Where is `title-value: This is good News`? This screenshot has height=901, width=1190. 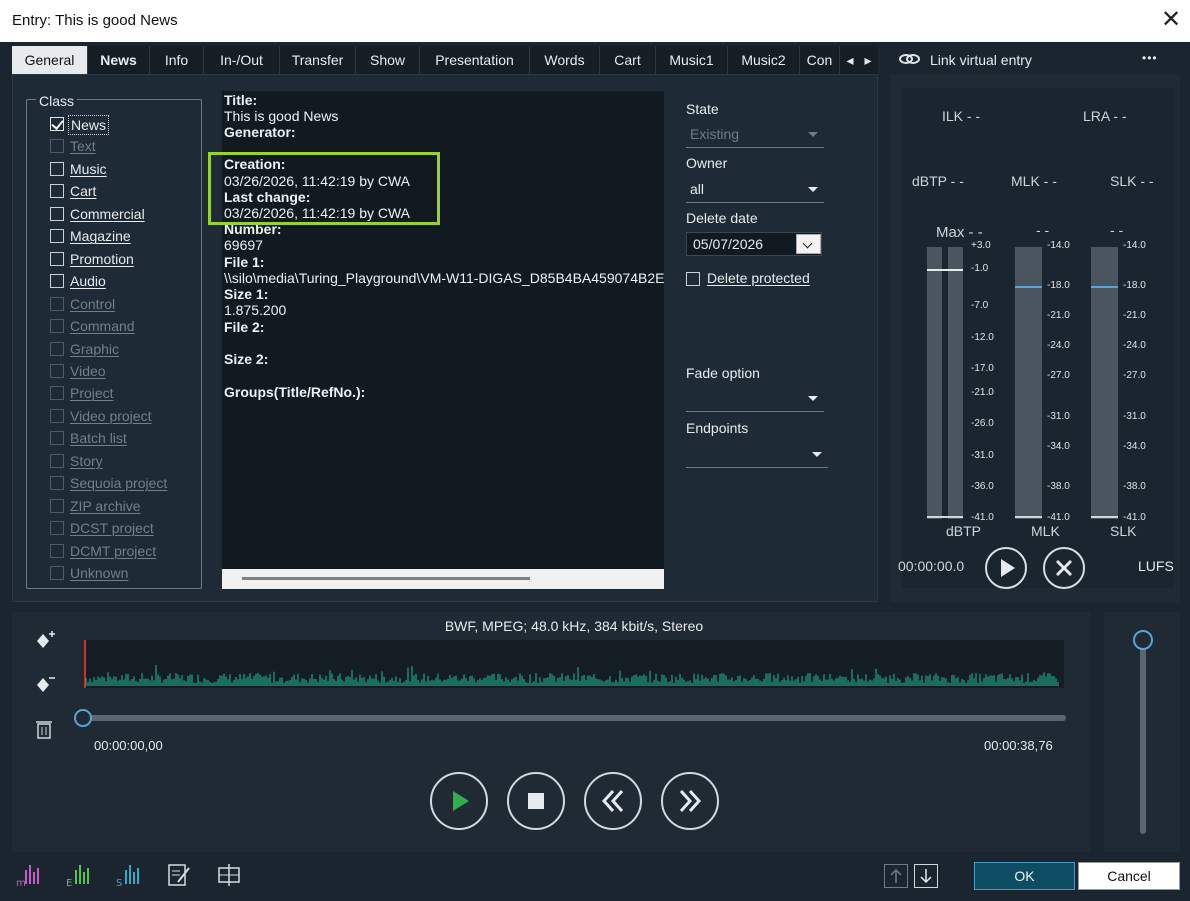
title-value: This is good News is located at coordinates (281, 116).